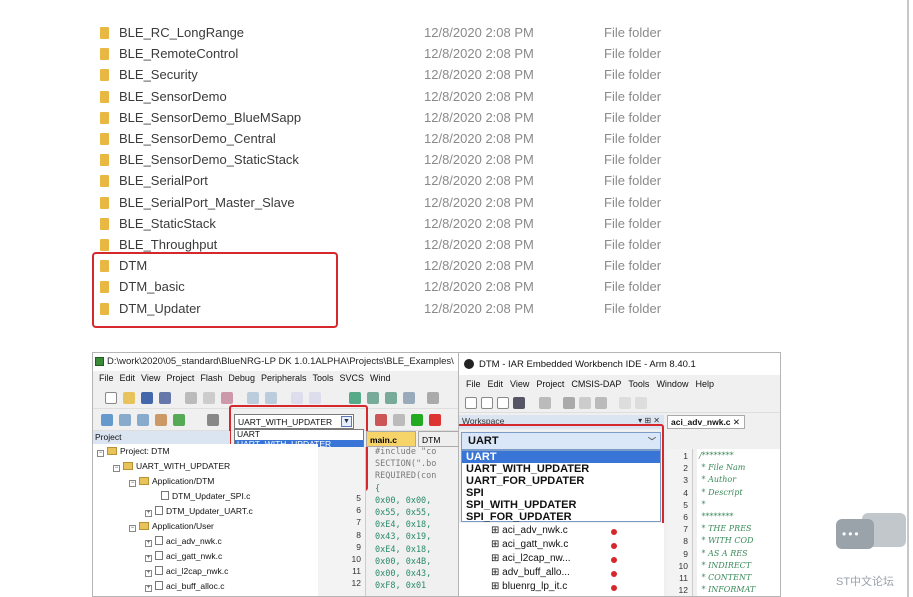 This screenshot has width=913, height=597. Describe the element at coordinates (144, 481) in the screenshot. I see `folder-icon` at that location.